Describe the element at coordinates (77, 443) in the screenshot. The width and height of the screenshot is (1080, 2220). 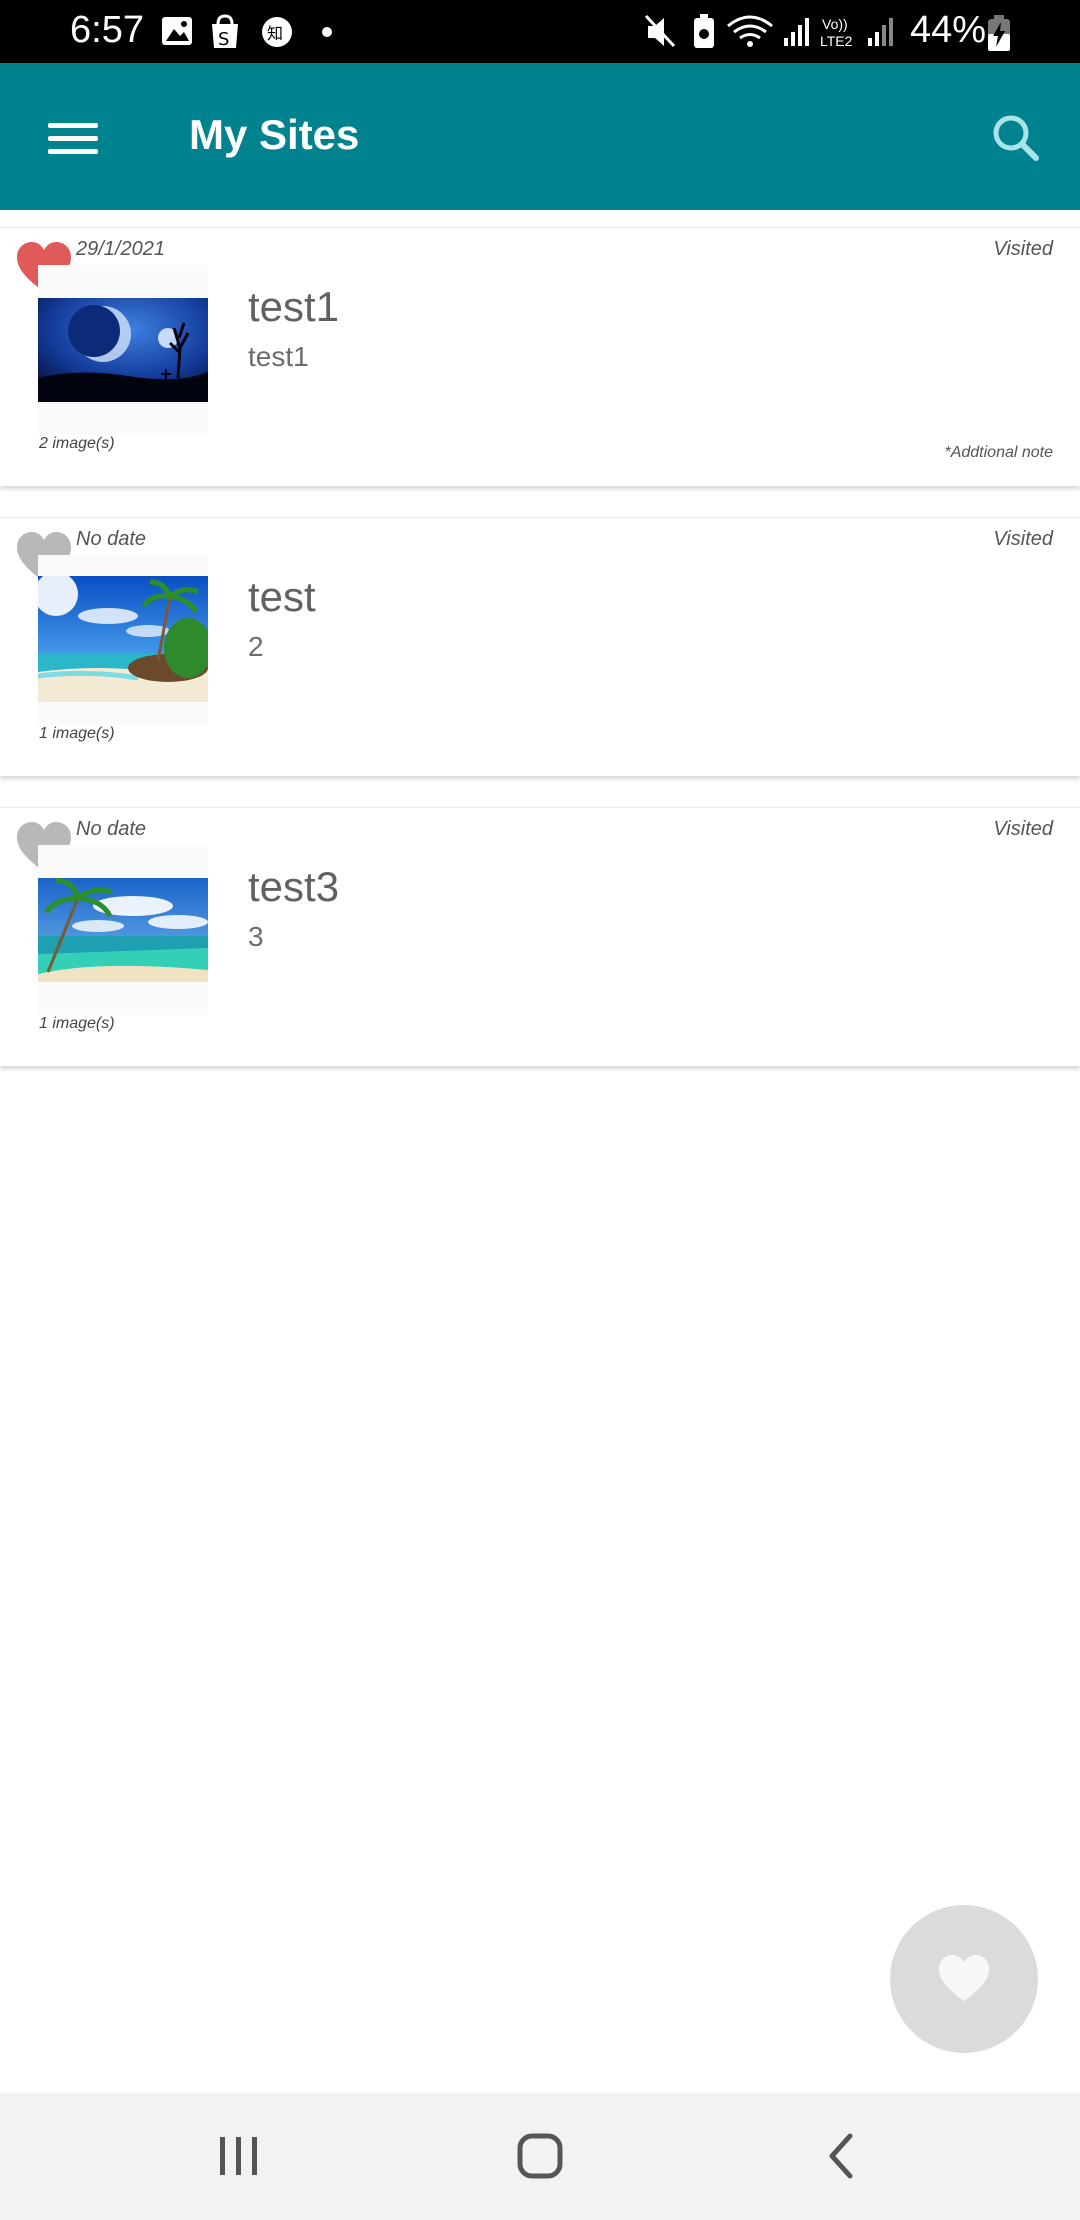
I see `site-image-count: 2 image(s)` at that location.